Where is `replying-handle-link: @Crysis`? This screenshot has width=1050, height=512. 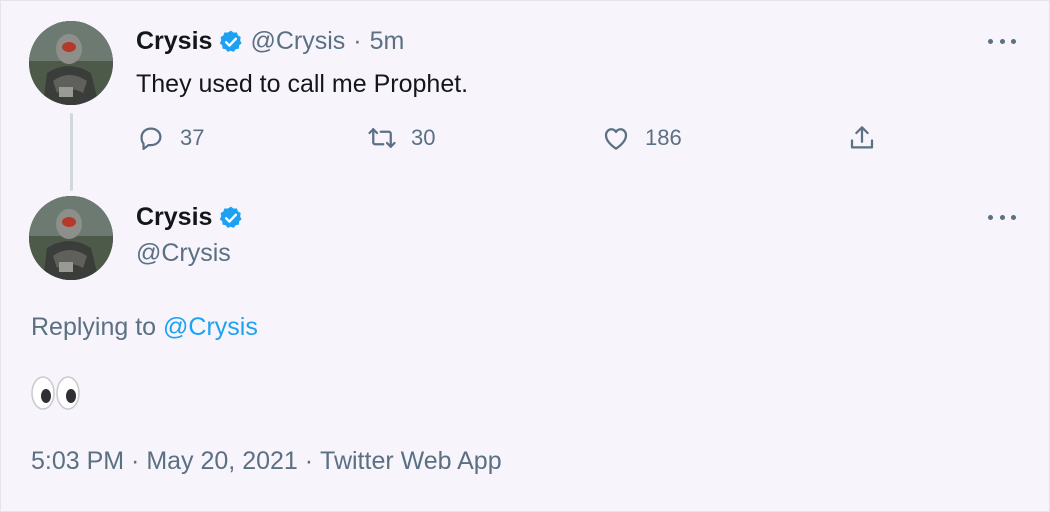 replying-handle-link: @Crysis is located at coordinates (210, 327).